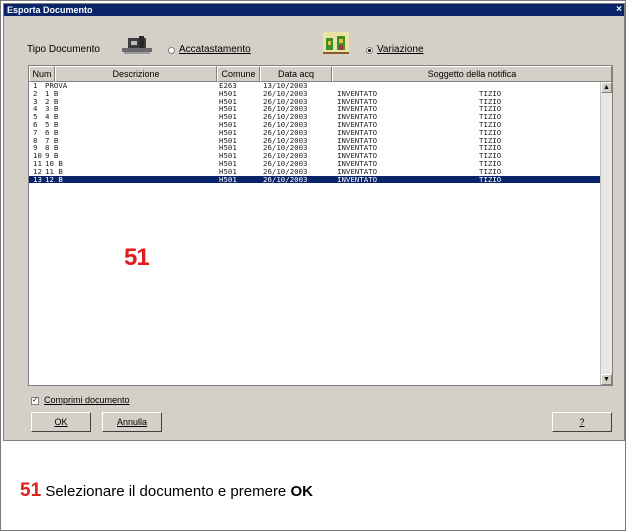  What do you see at coordinates (315, 117) in the screenshot?
I see `table-row: 54 B H501 26/10/2003 INVENTATO TIZIO` at bounding box center [315, 117].